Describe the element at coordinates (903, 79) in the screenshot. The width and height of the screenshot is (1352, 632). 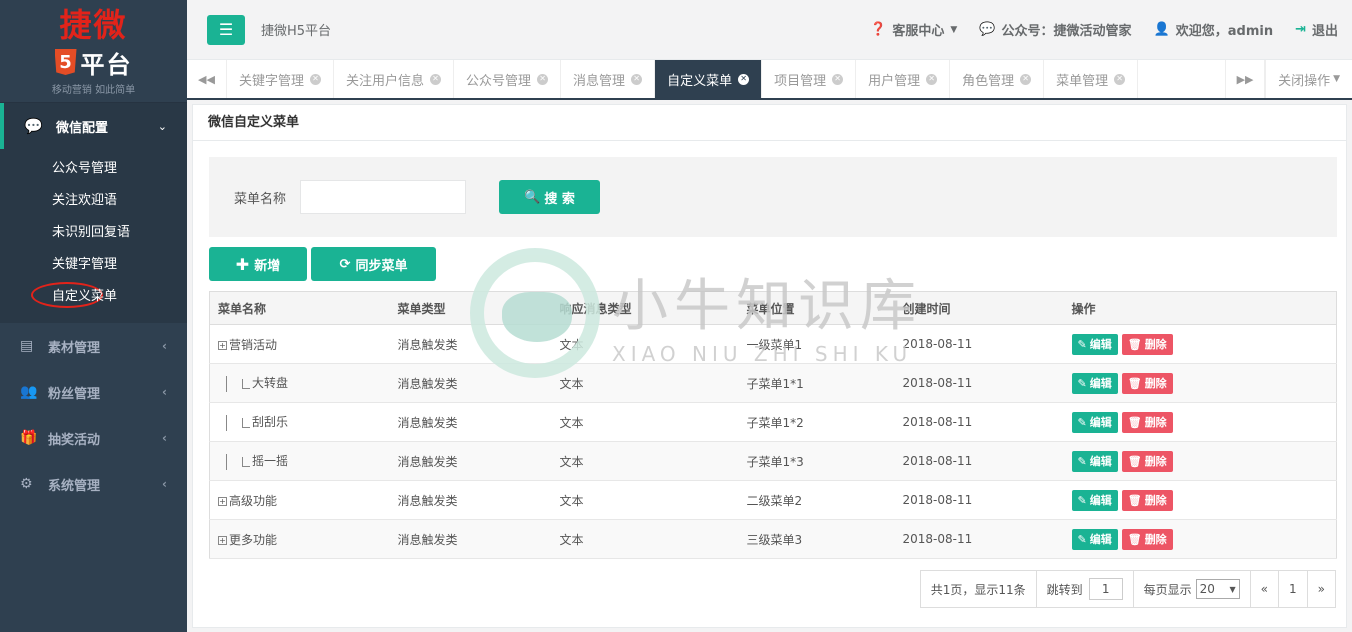
I see `tab-users: 用户管理 ✕` at that location.